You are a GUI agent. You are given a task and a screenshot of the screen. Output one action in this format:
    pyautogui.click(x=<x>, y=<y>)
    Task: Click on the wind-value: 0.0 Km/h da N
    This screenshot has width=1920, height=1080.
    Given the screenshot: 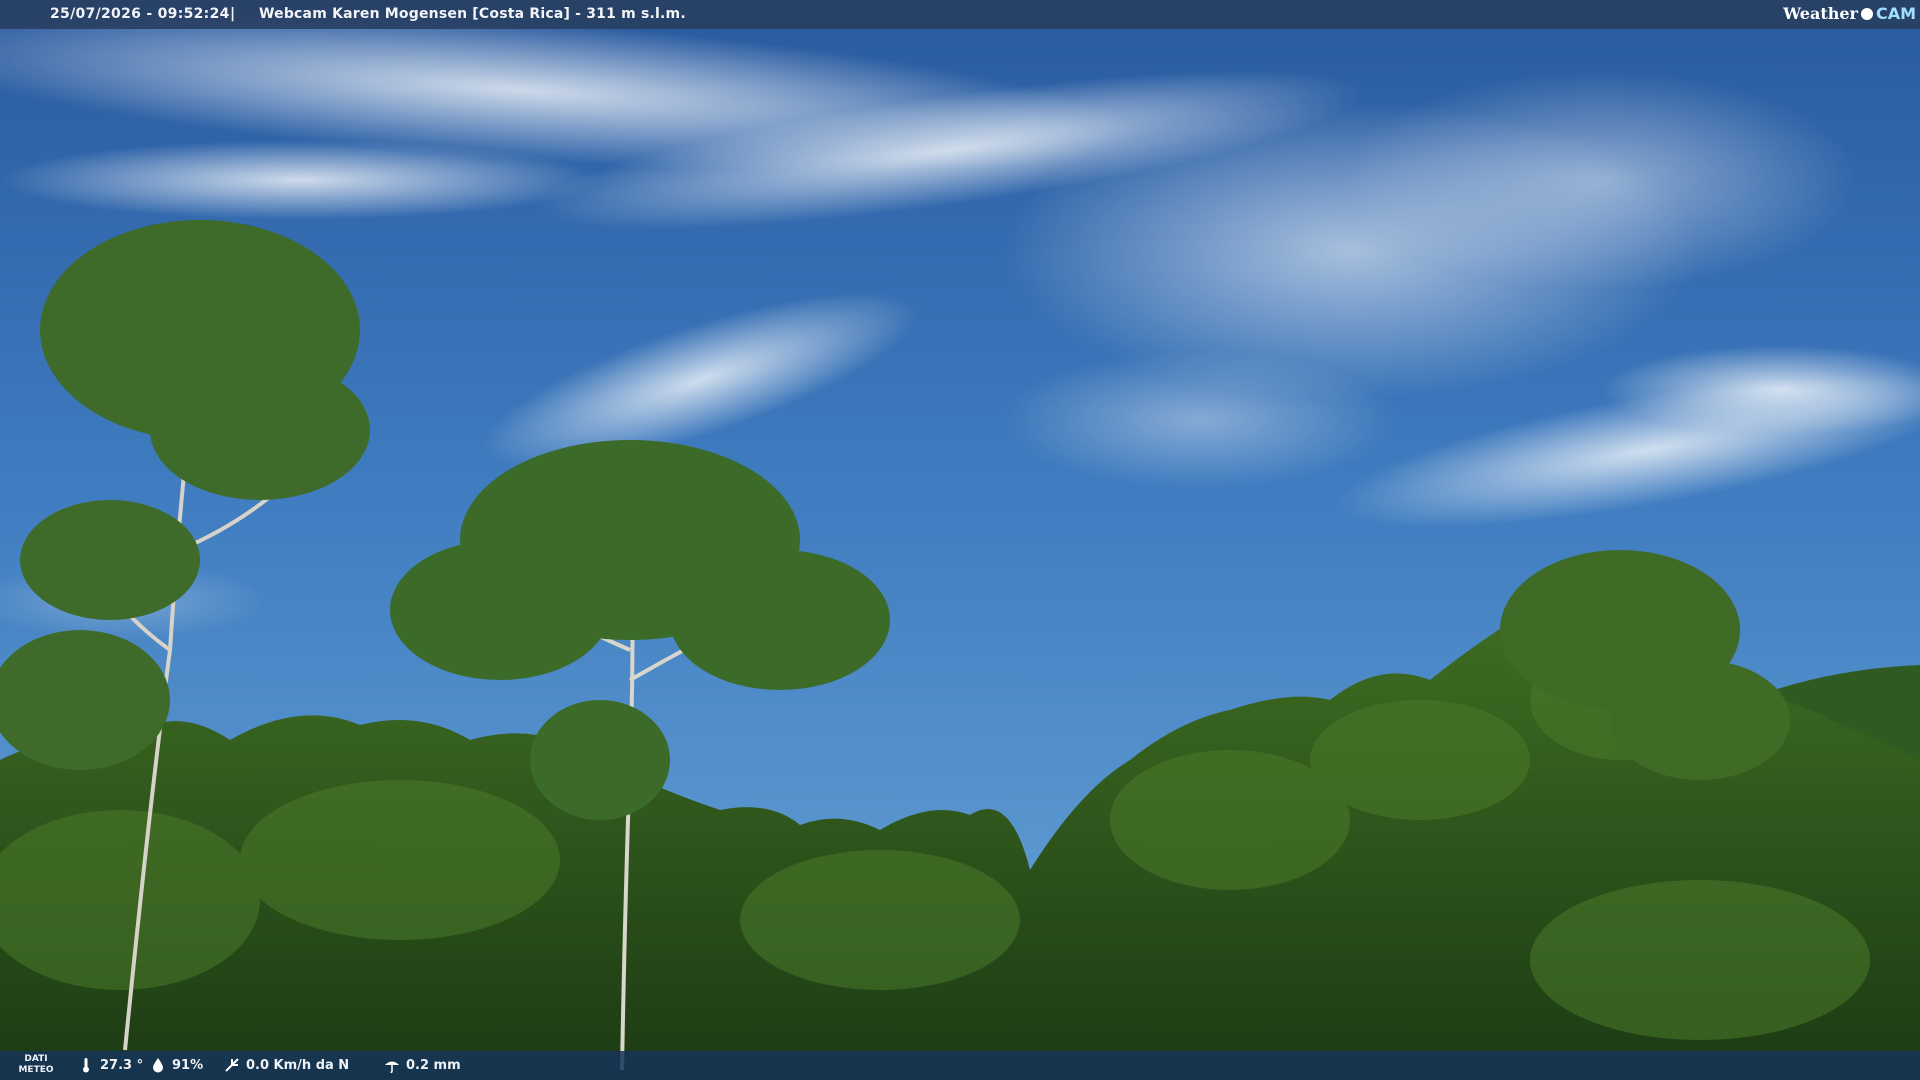 What is the action you would take?
    pyautogui.click(x=298, y=1065)
    